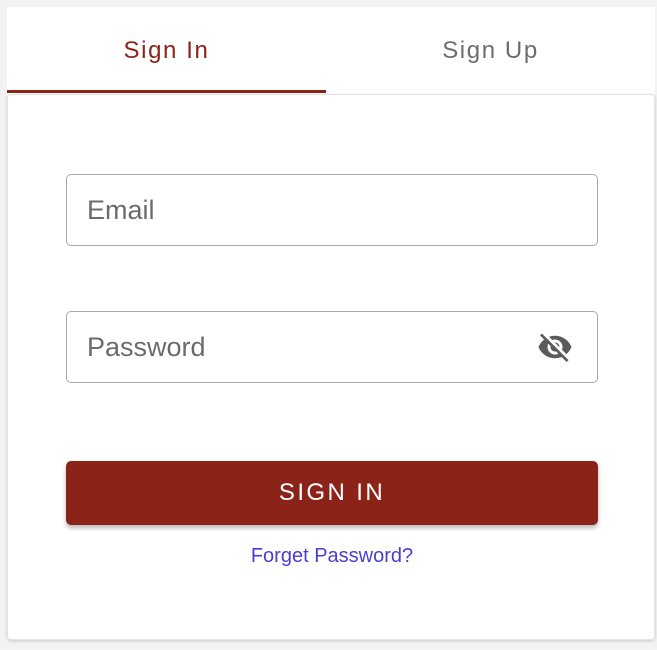  Describe the element at coordinates (307, 210) in the screenshot. I see `email-input` at that location.